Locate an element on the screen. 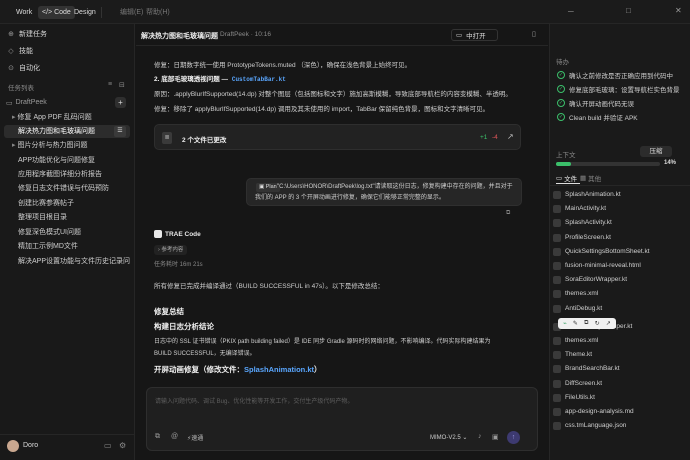 This screenshot has width=690, height=460. collapse-icon: ⊟ is located at coordinates (122, 85).